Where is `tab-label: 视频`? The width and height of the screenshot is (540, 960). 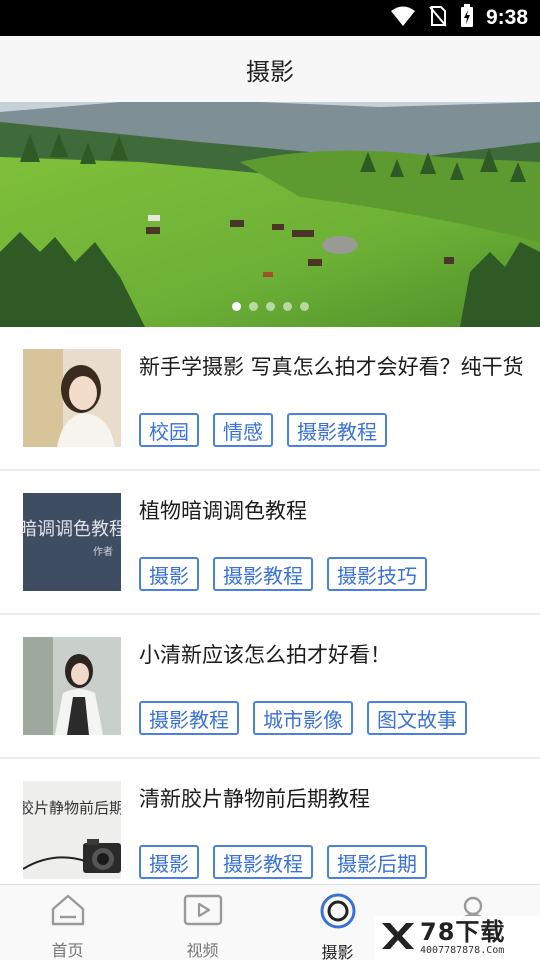
tab-label: 视频 is located at coordinates (202, 950).